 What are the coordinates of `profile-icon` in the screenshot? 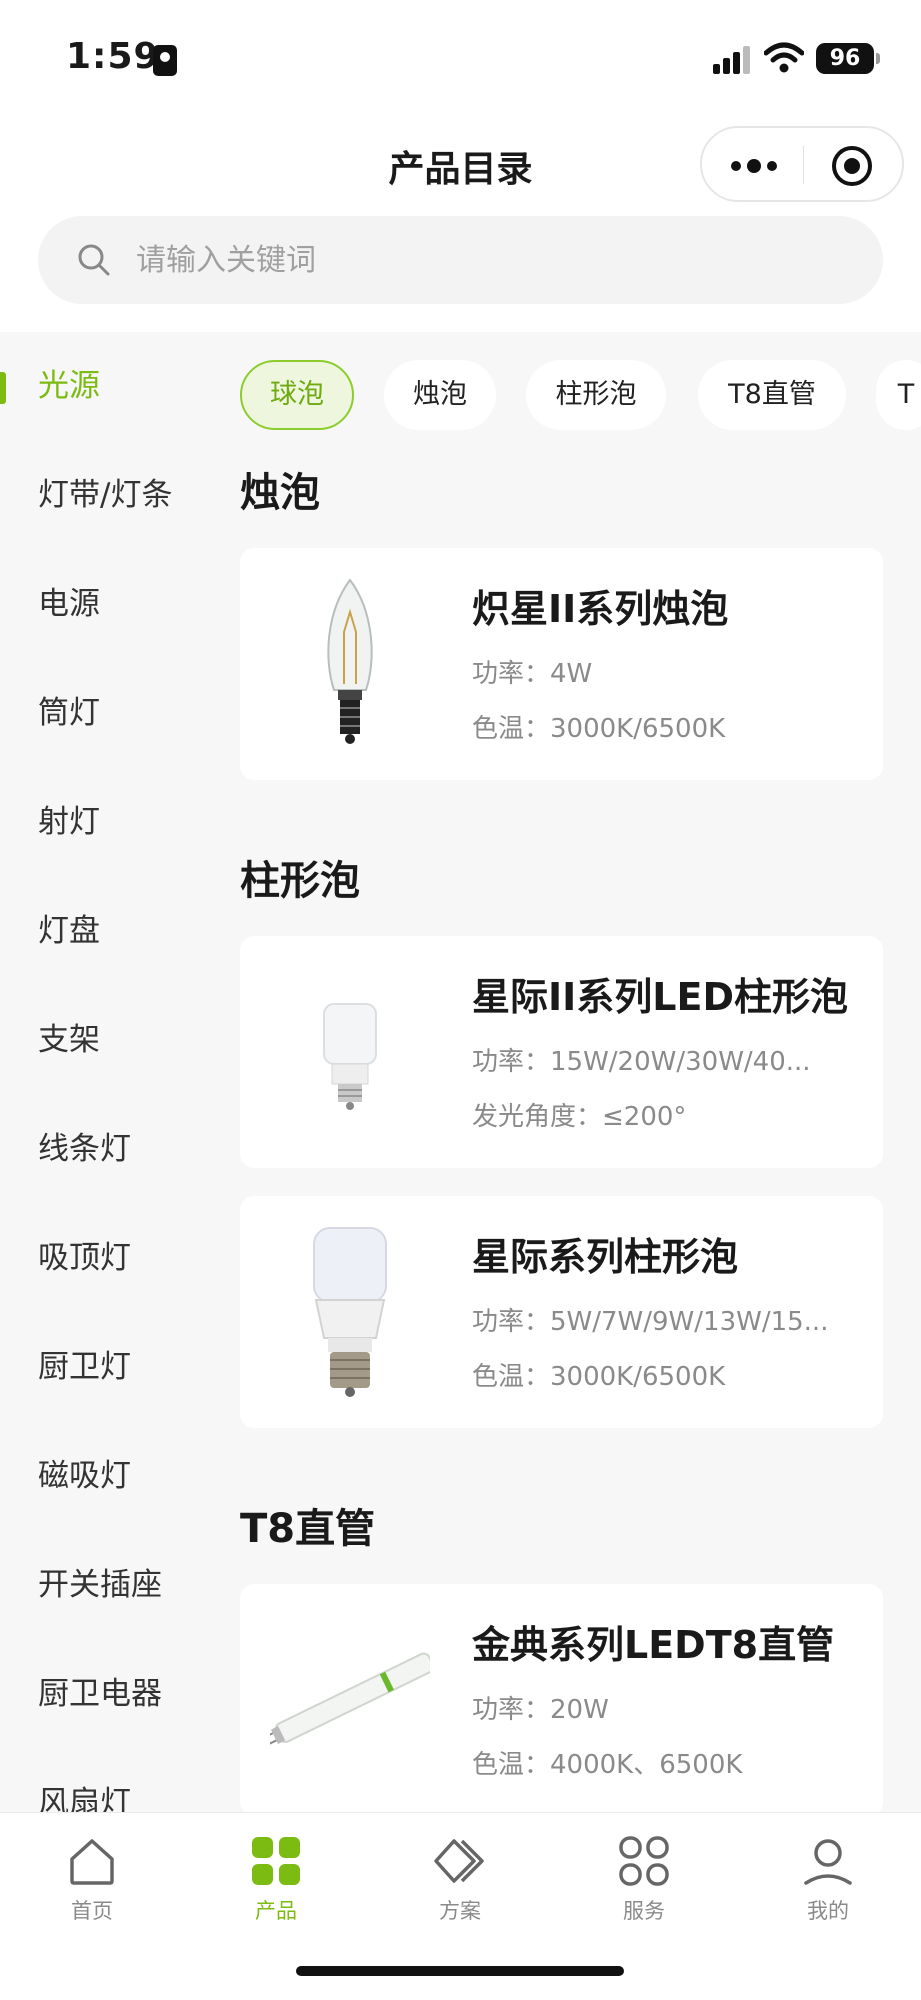 It's located at (828, 1862).